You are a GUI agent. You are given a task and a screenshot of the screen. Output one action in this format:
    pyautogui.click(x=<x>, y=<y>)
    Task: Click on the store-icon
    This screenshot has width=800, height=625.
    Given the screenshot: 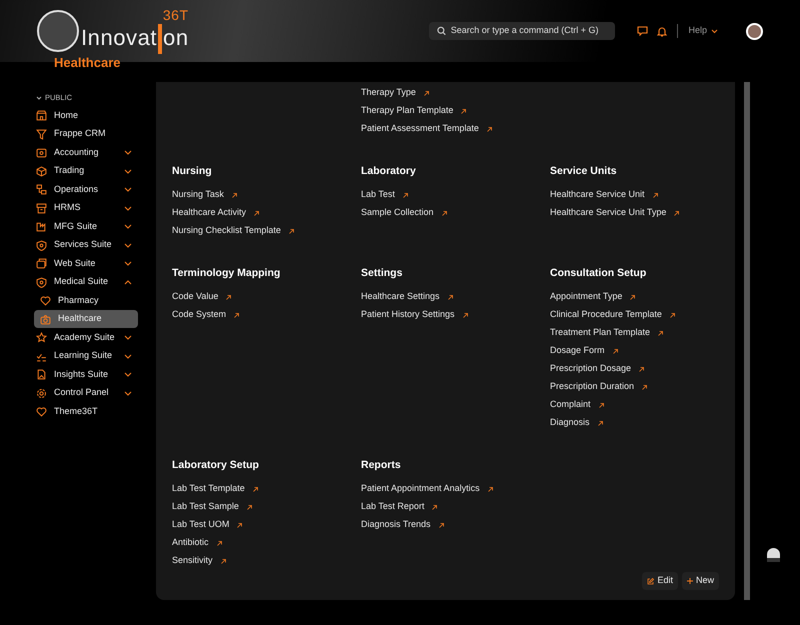 What is the action you would take?
    pyautogui.click(x=41, y=115)
    